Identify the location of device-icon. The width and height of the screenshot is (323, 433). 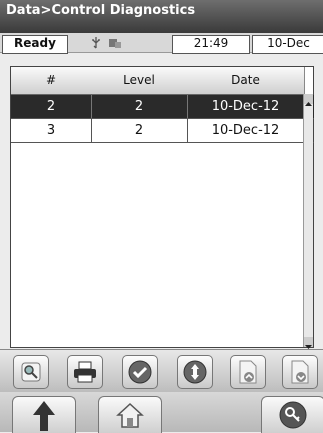
(115, 43).